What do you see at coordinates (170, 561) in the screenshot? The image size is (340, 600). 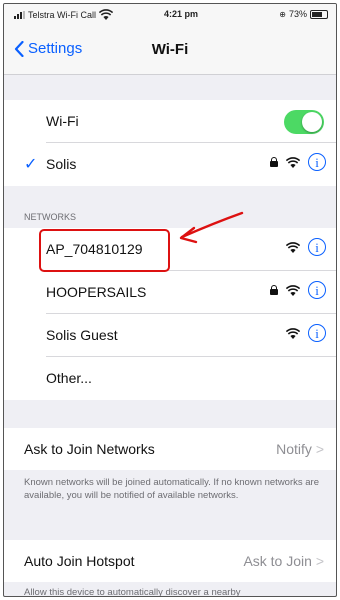 I see `auto-join-row: Auto Join Hotspot Ask to Join >` at bounding box center [170, 561].